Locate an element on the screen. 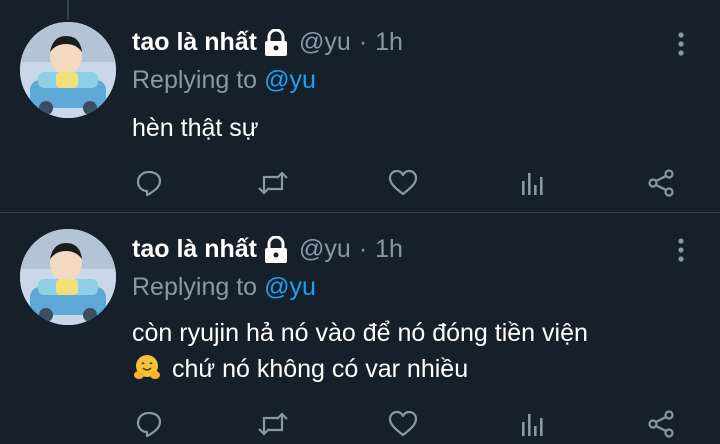  tweet-text: hèn thật sự is located at coordinates (412, 128).